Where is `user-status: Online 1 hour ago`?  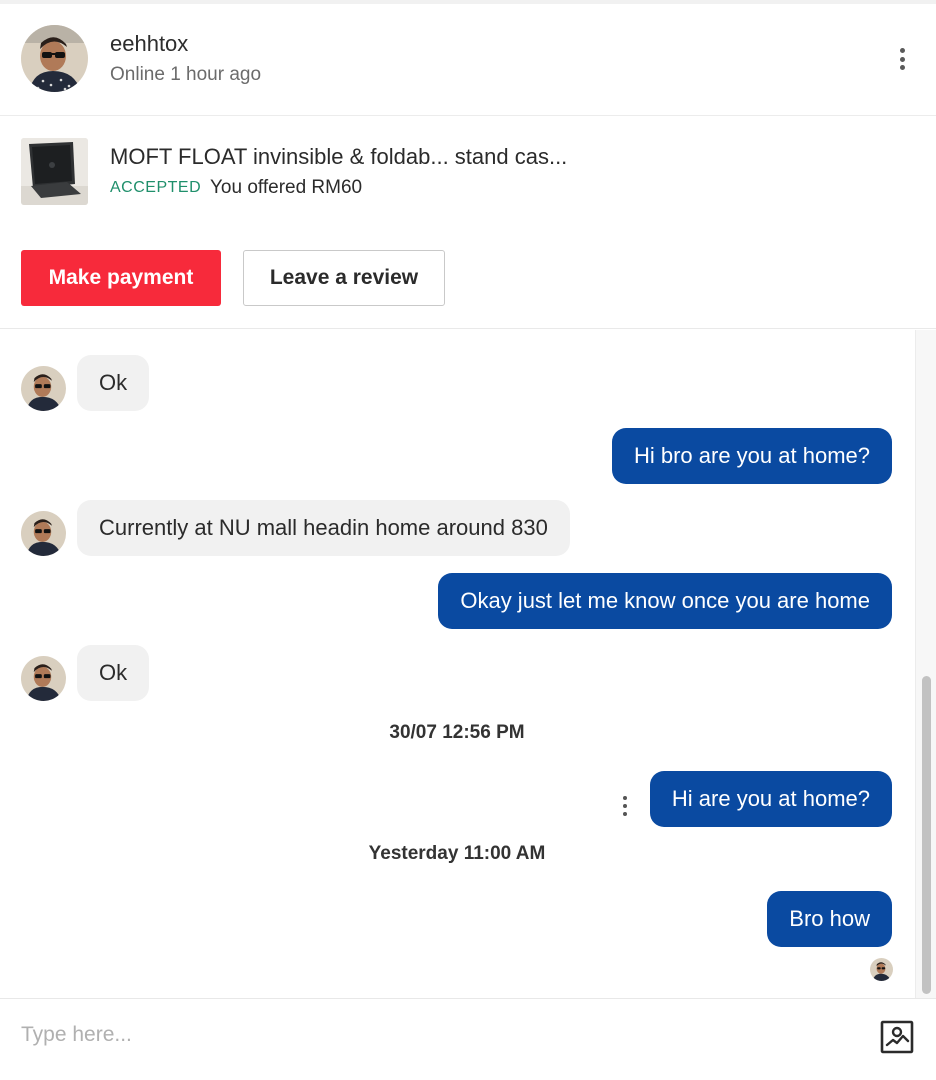 user-status: Online 1 hour ago is located at coordinates (186, 74).